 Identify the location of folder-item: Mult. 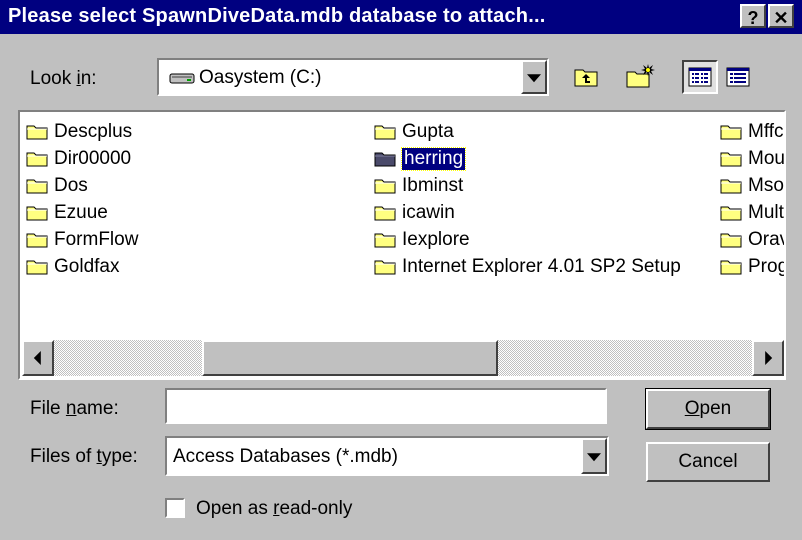
(752, 212).